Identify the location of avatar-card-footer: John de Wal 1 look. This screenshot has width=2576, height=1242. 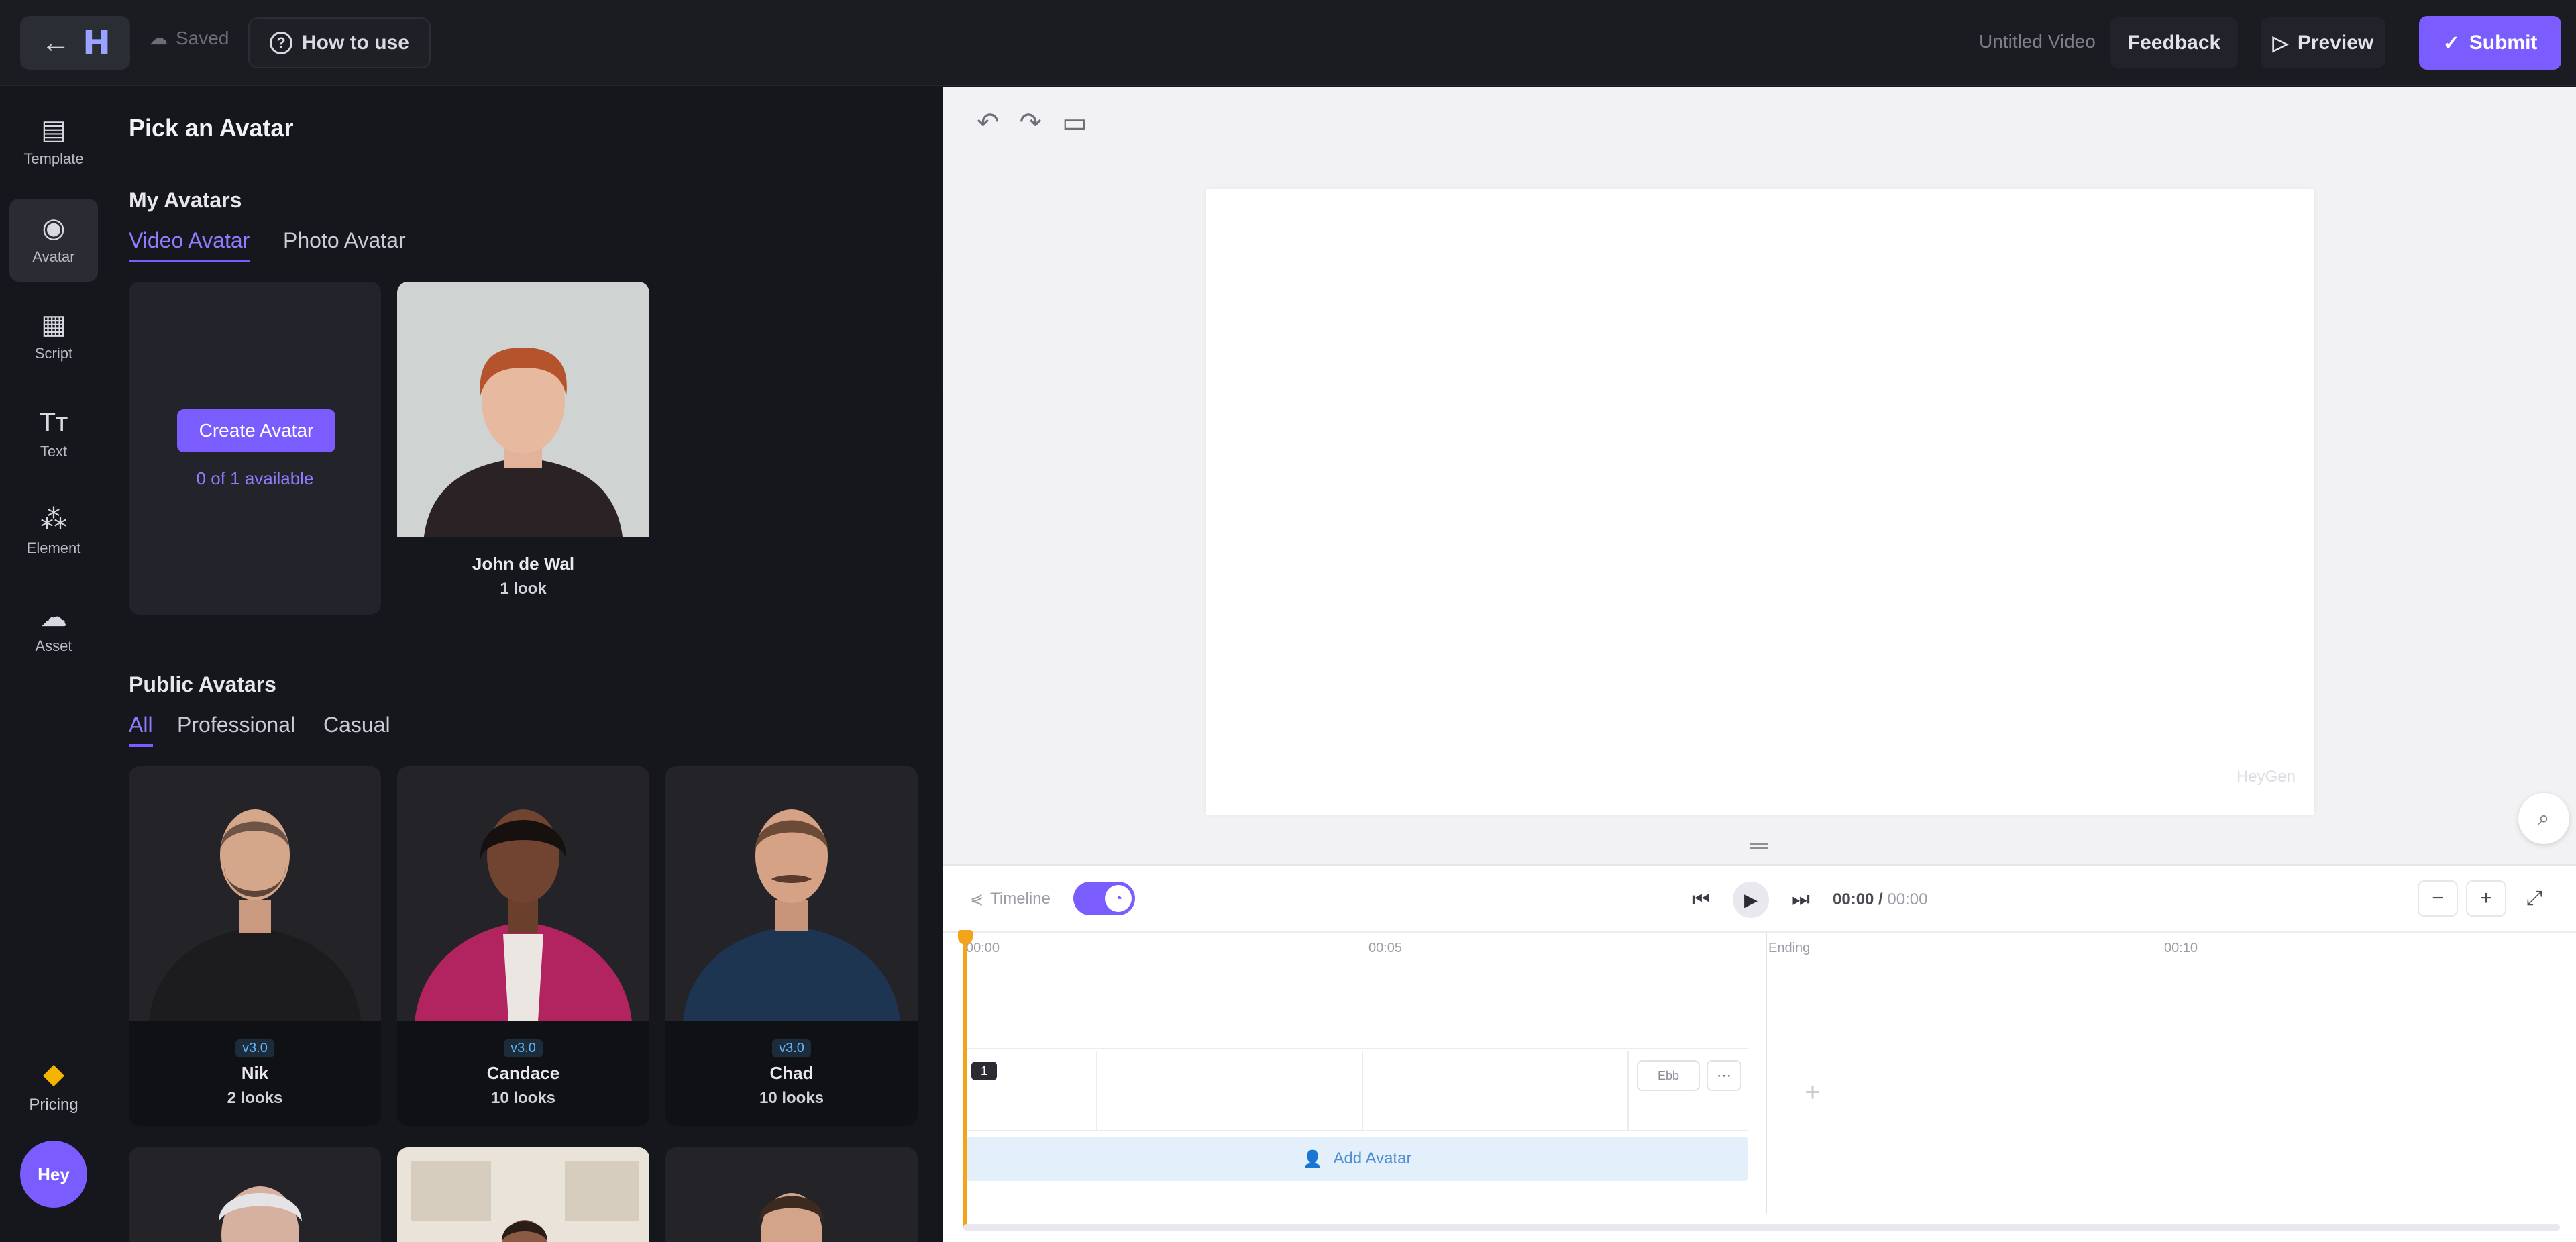
(523, 576).